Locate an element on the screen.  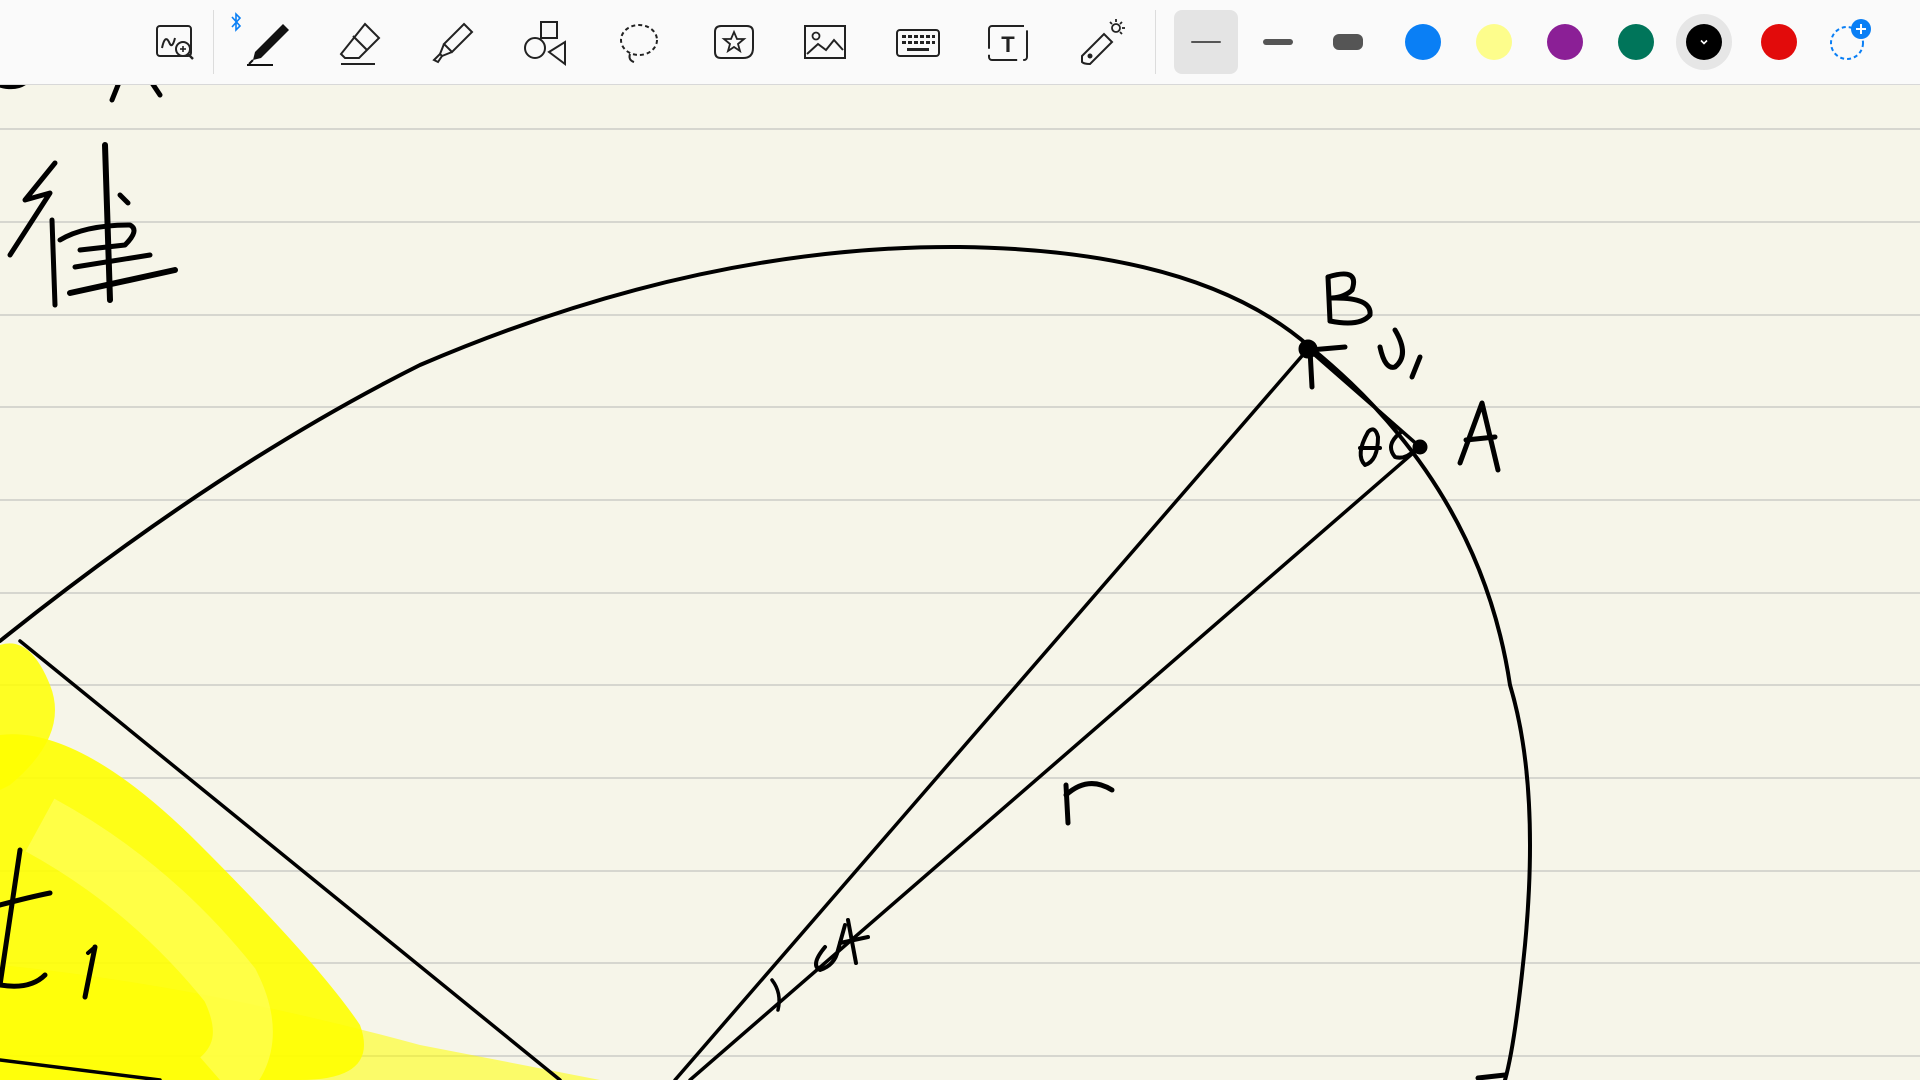
stroke-width-medium is located at coordinates (1278, 42).